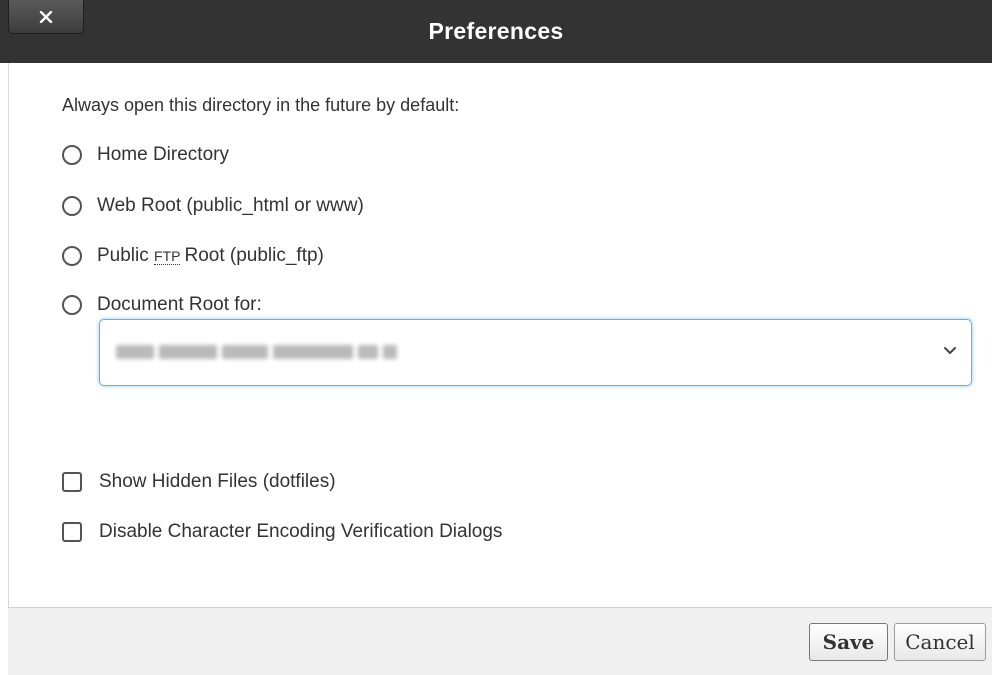  I want to click on radio-web-root-row: Web Root (public_html or www), so click(213, 206).